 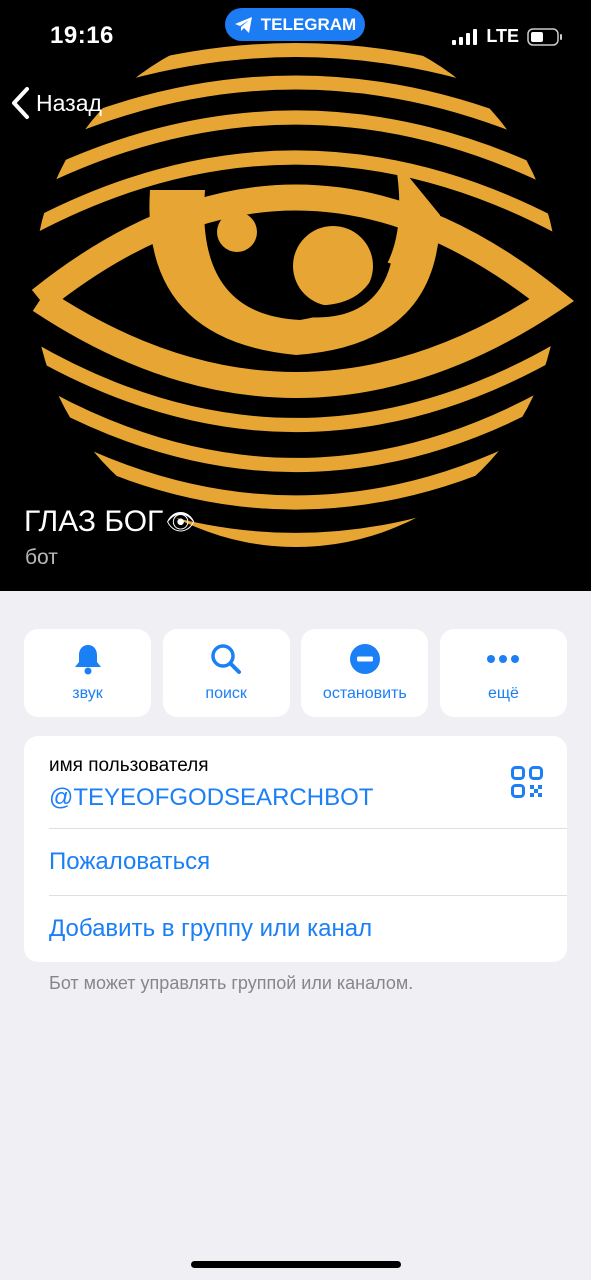 I want to click on action-bar: звук поиск остановить ещё, so click(x=295, y=673).